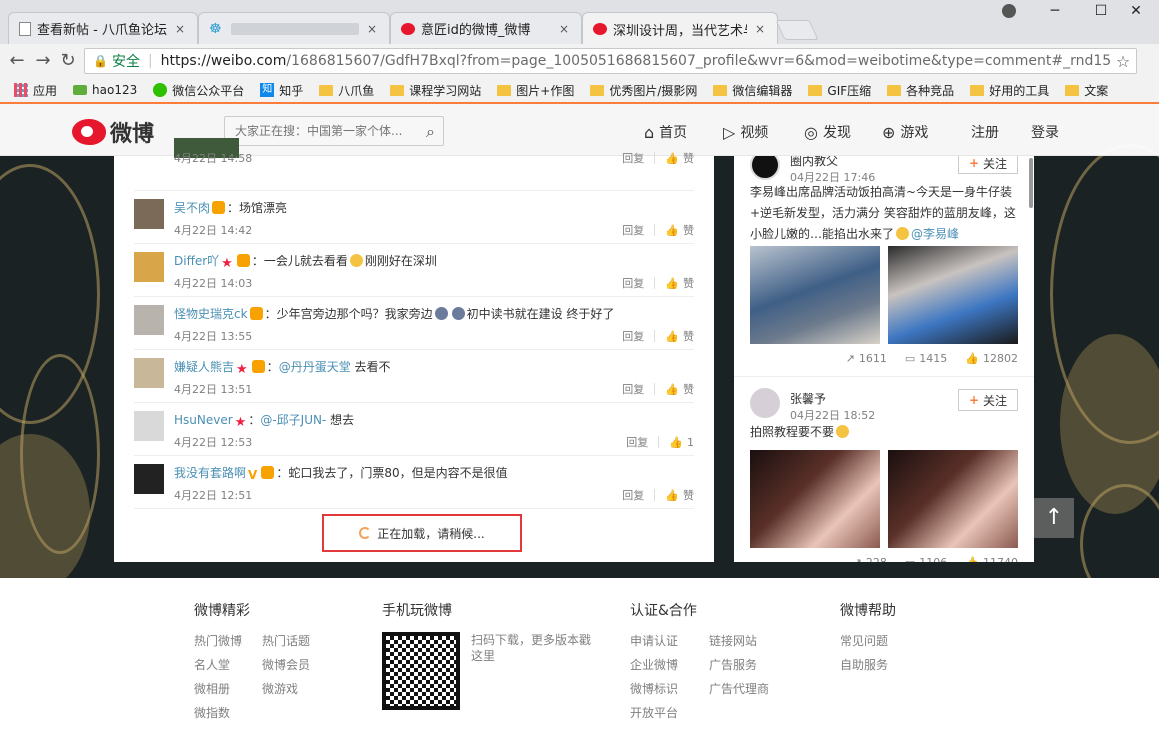 Image resolution: width=1159 pixels, height=741 pixels. What do you see at coordinates (643, 90) in the screenshot?
I see `bookmark-folder: 优秀图片/摄影网` at bounding box center [643, 90].